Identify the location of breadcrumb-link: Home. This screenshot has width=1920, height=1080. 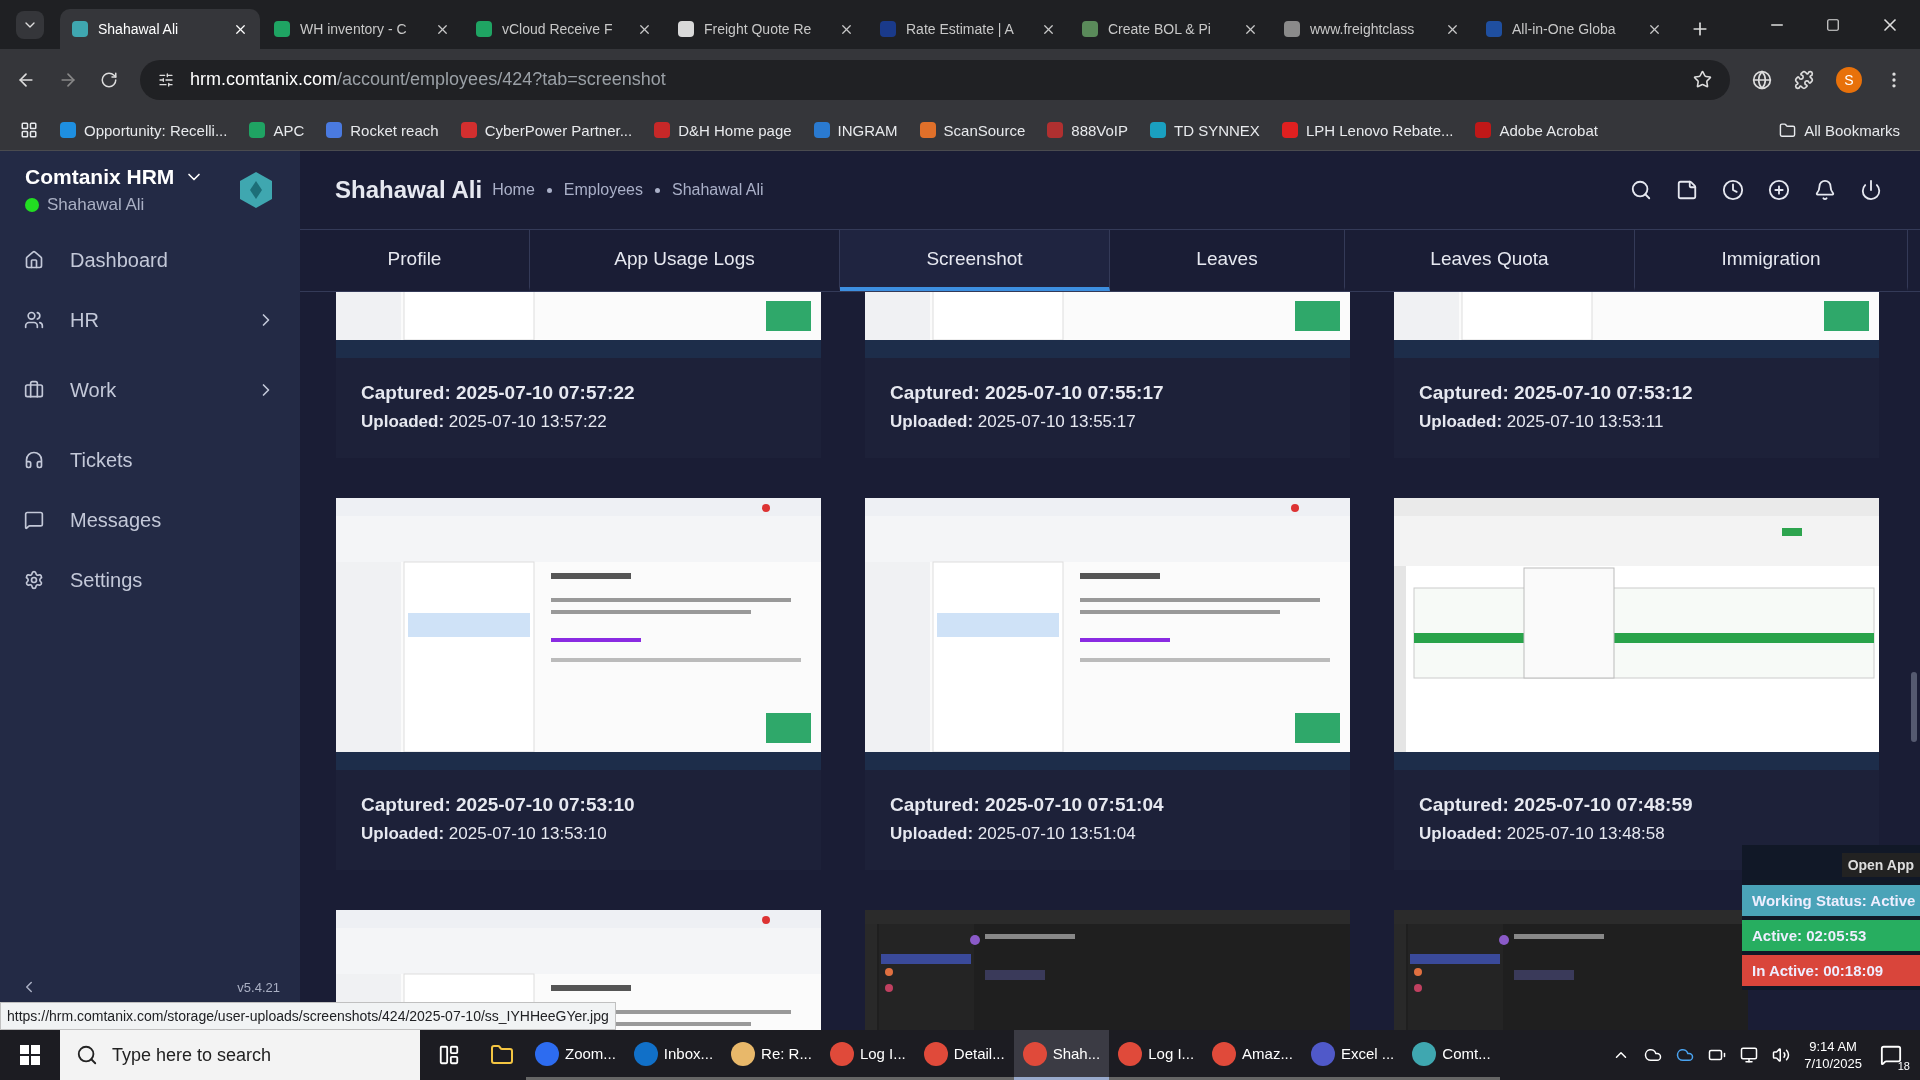
(513, 190).